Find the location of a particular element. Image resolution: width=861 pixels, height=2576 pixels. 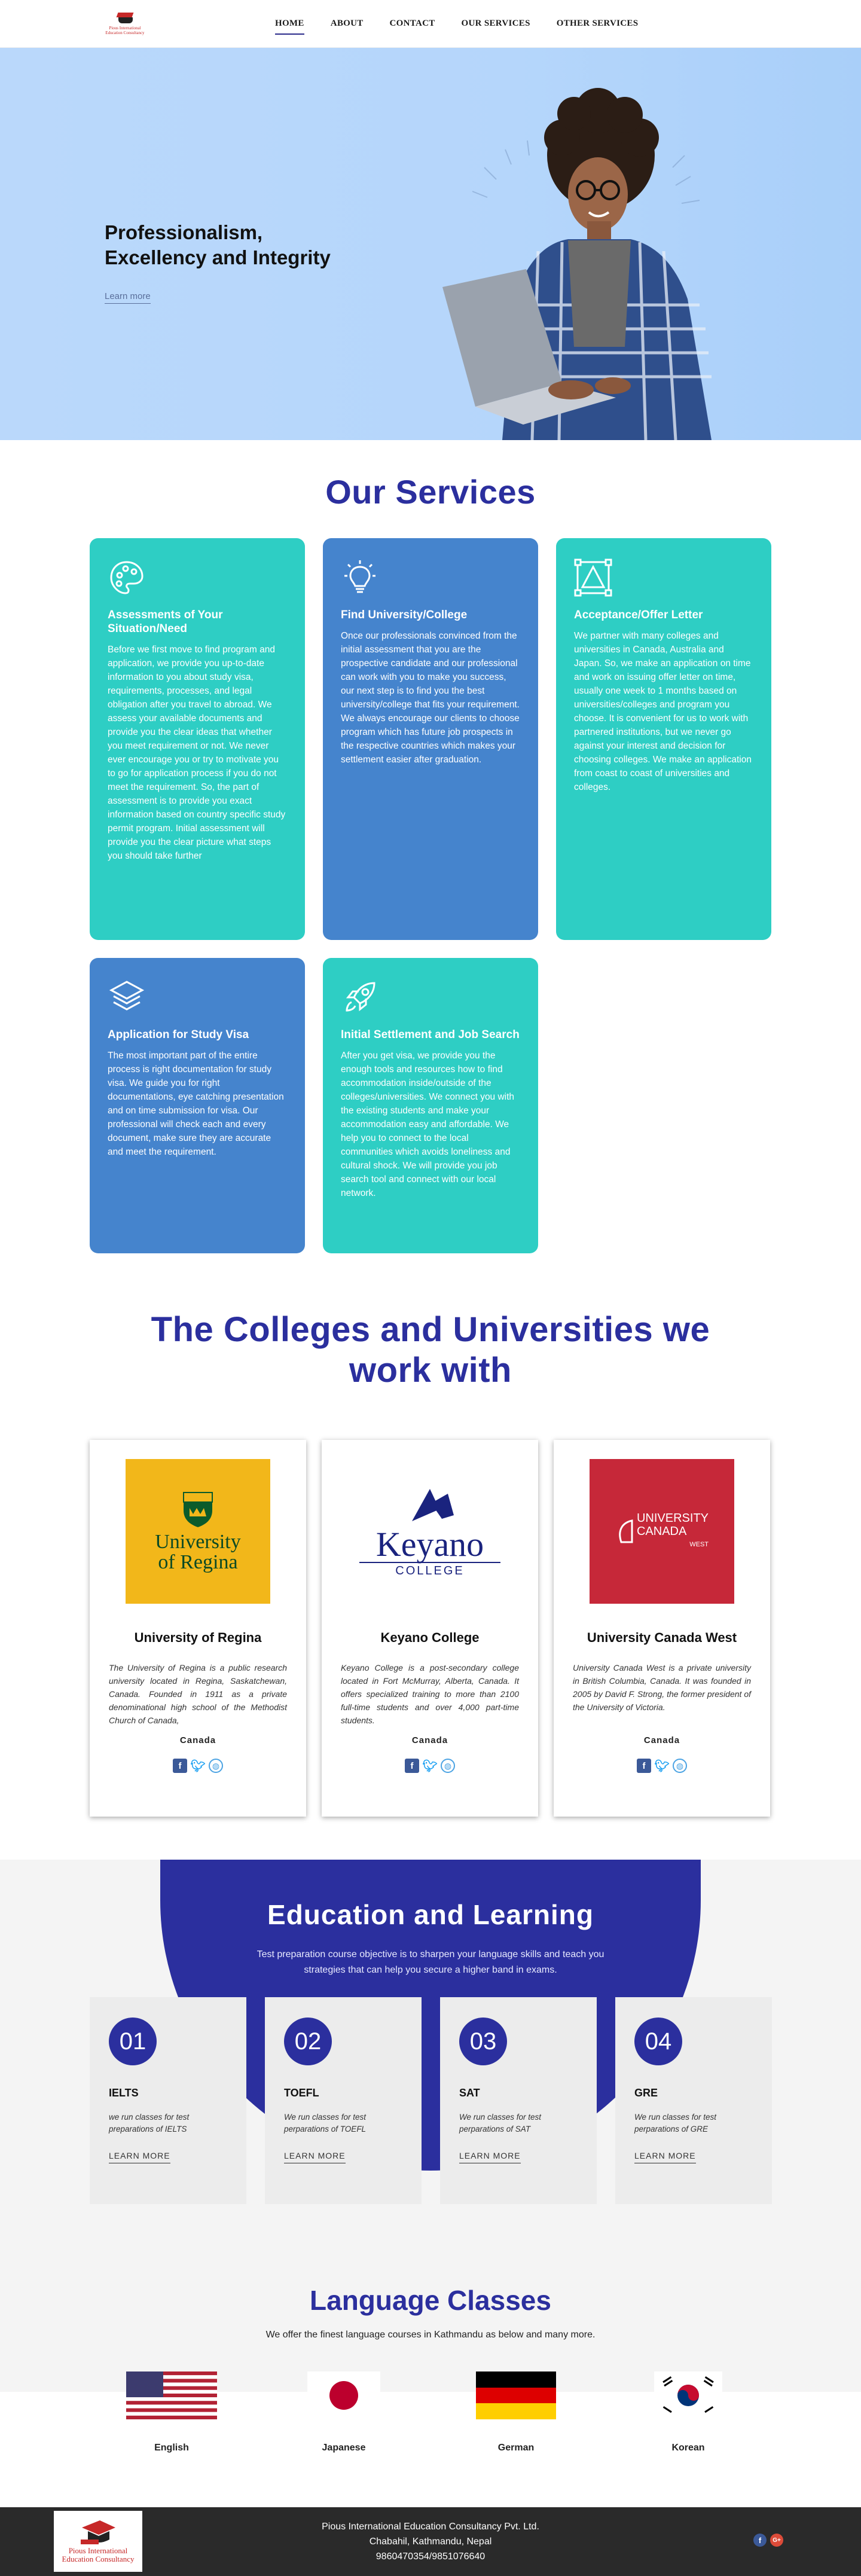

ucw-logo-line2: CANADA is located at coordinates (661, 1531).